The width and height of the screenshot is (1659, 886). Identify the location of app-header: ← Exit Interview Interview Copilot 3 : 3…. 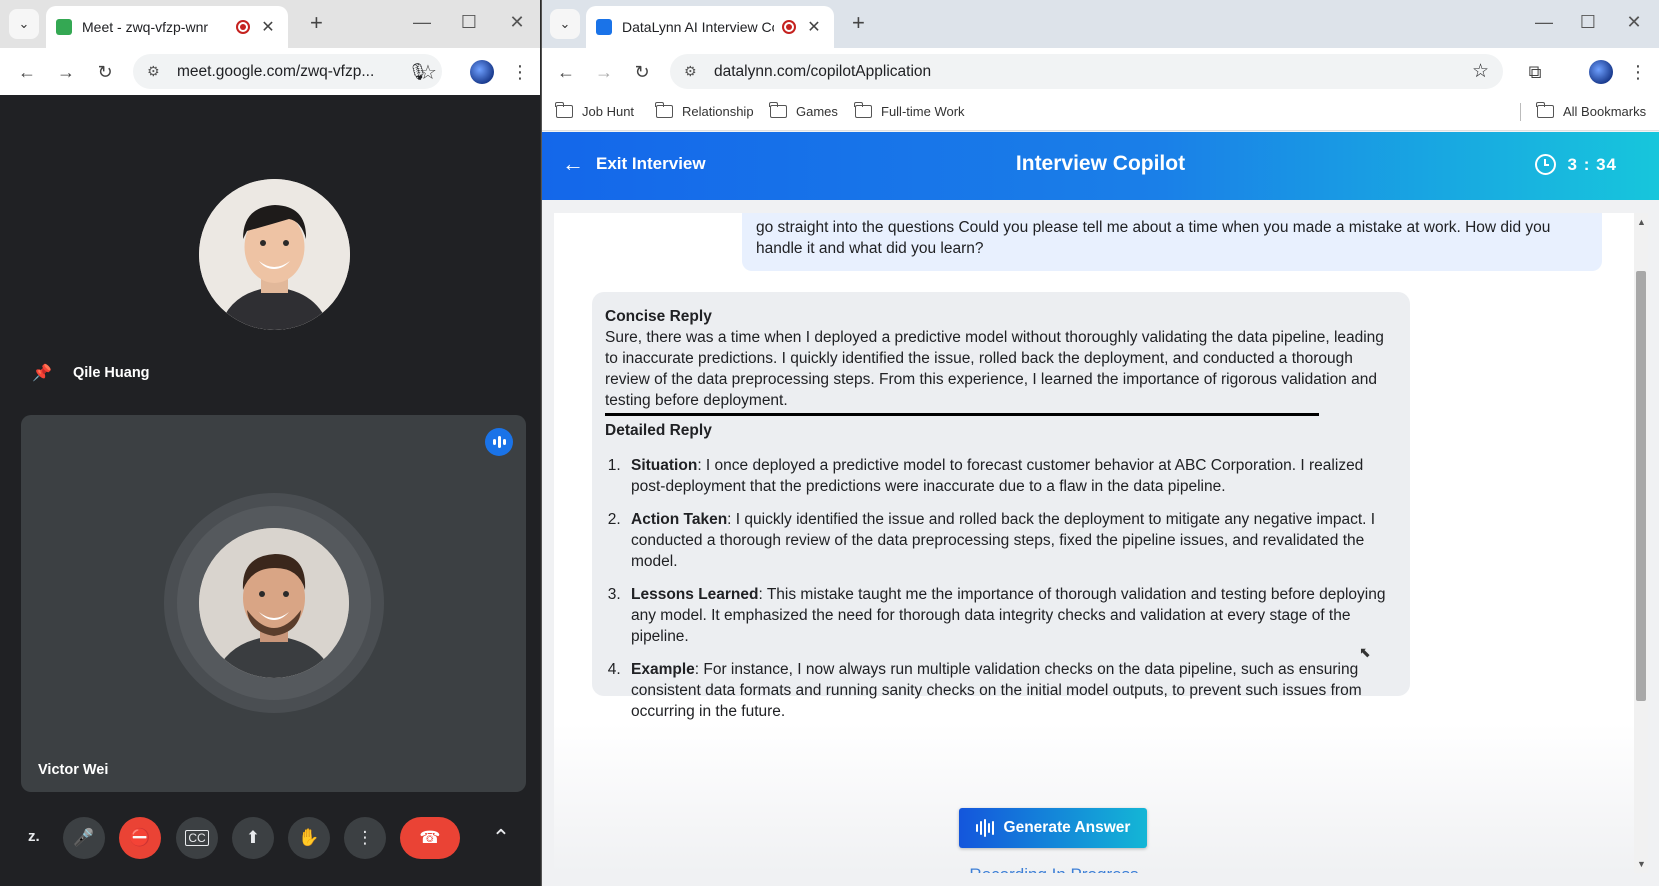
(1100, 166).